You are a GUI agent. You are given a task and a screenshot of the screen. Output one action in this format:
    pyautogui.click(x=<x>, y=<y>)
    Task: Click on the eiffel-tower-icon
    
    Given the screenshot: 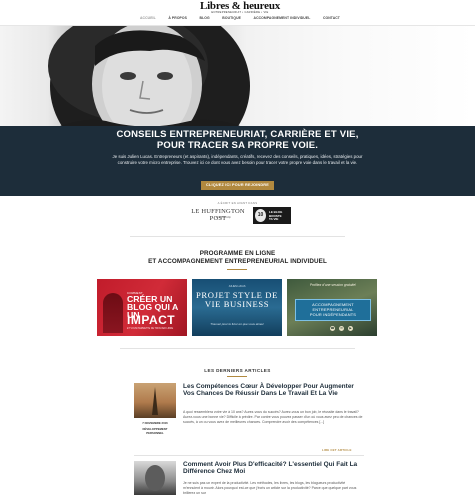 What is the action you would take?
    pyautogui.click(x=155, y=401)
    